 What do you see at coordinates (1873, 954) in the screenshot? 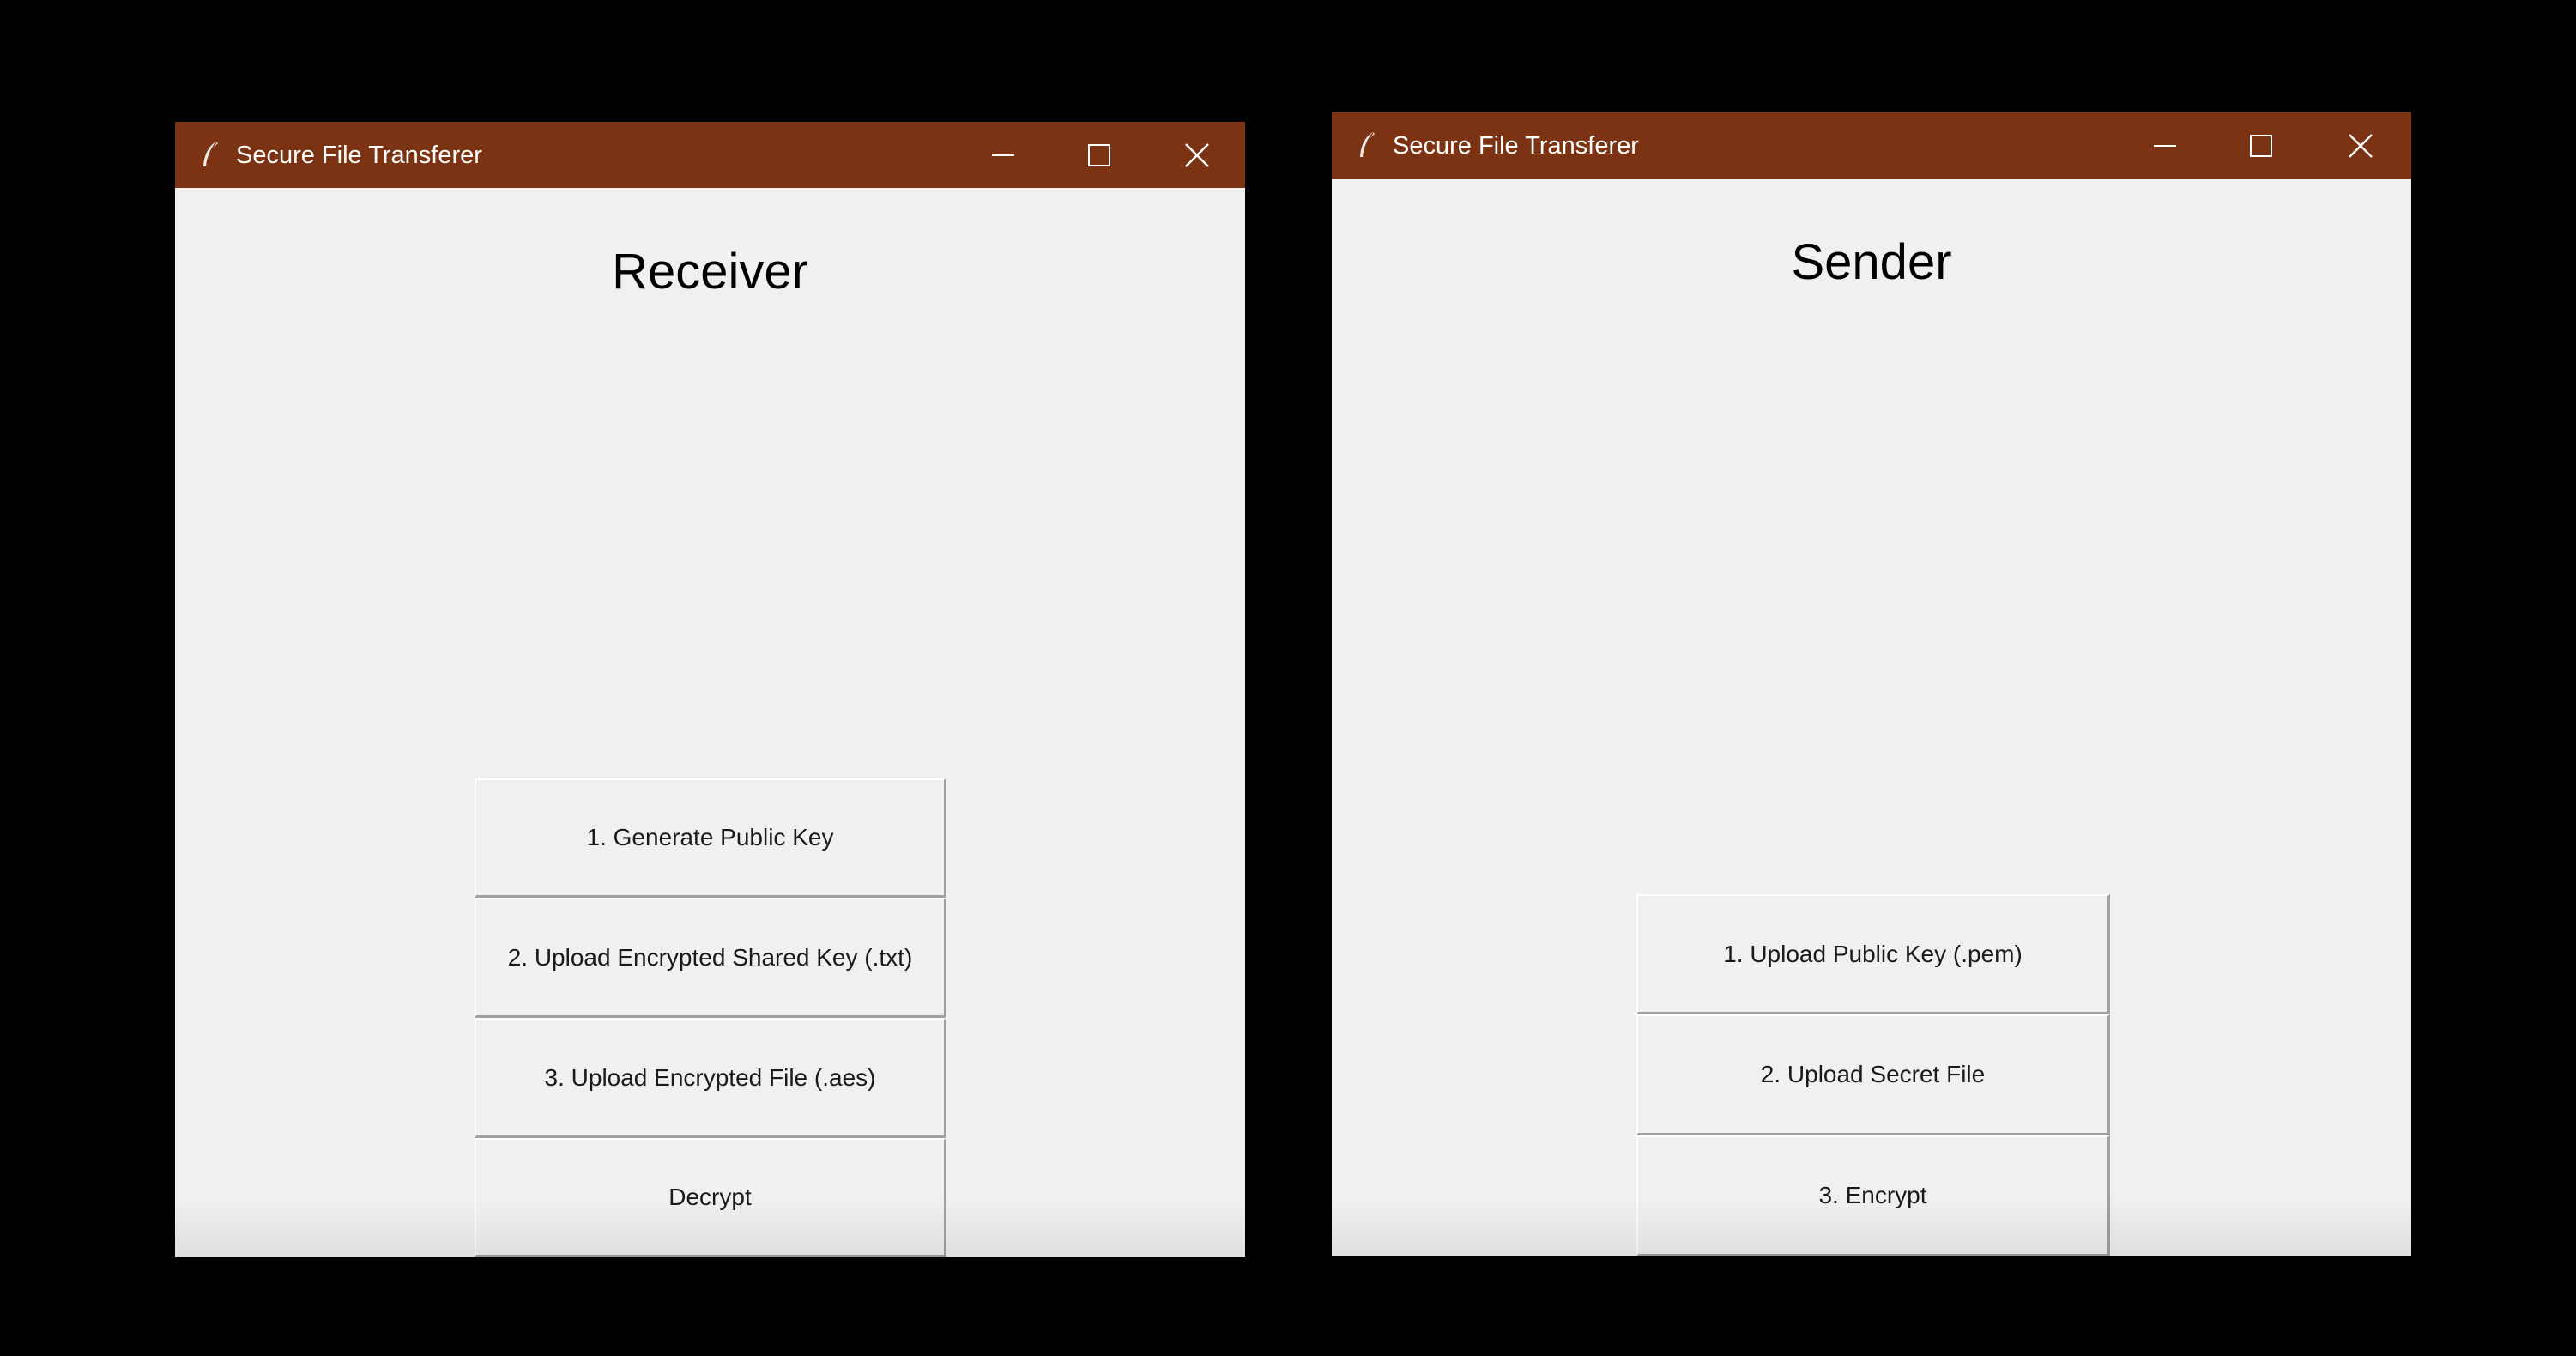
I see `upload-public-key-button: 1. Upload Public Key (.pem)` at bounding box center [1873, 954].